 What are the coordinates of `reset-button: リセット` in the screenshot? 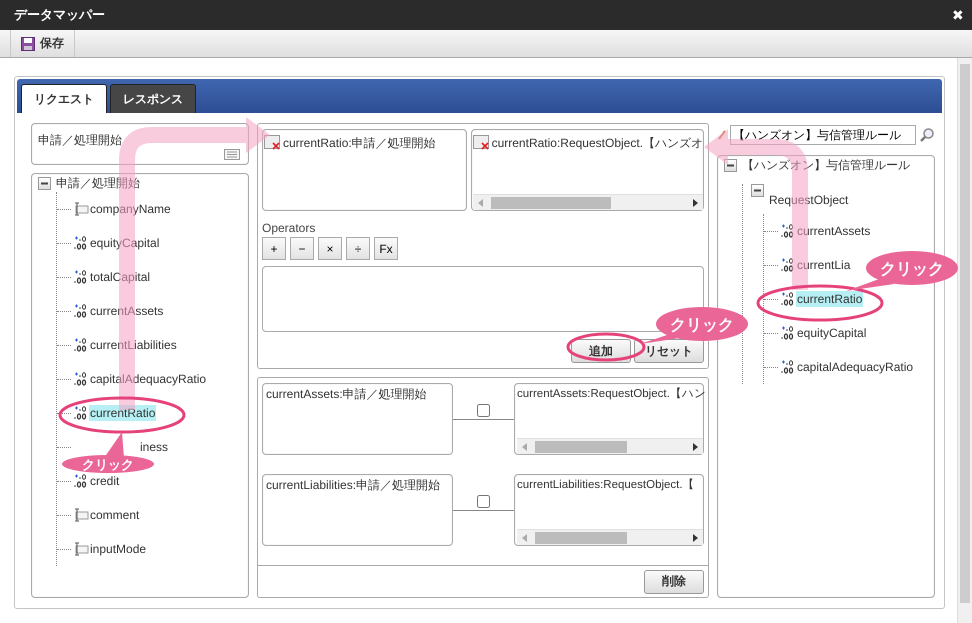 It's located at (669, 351).